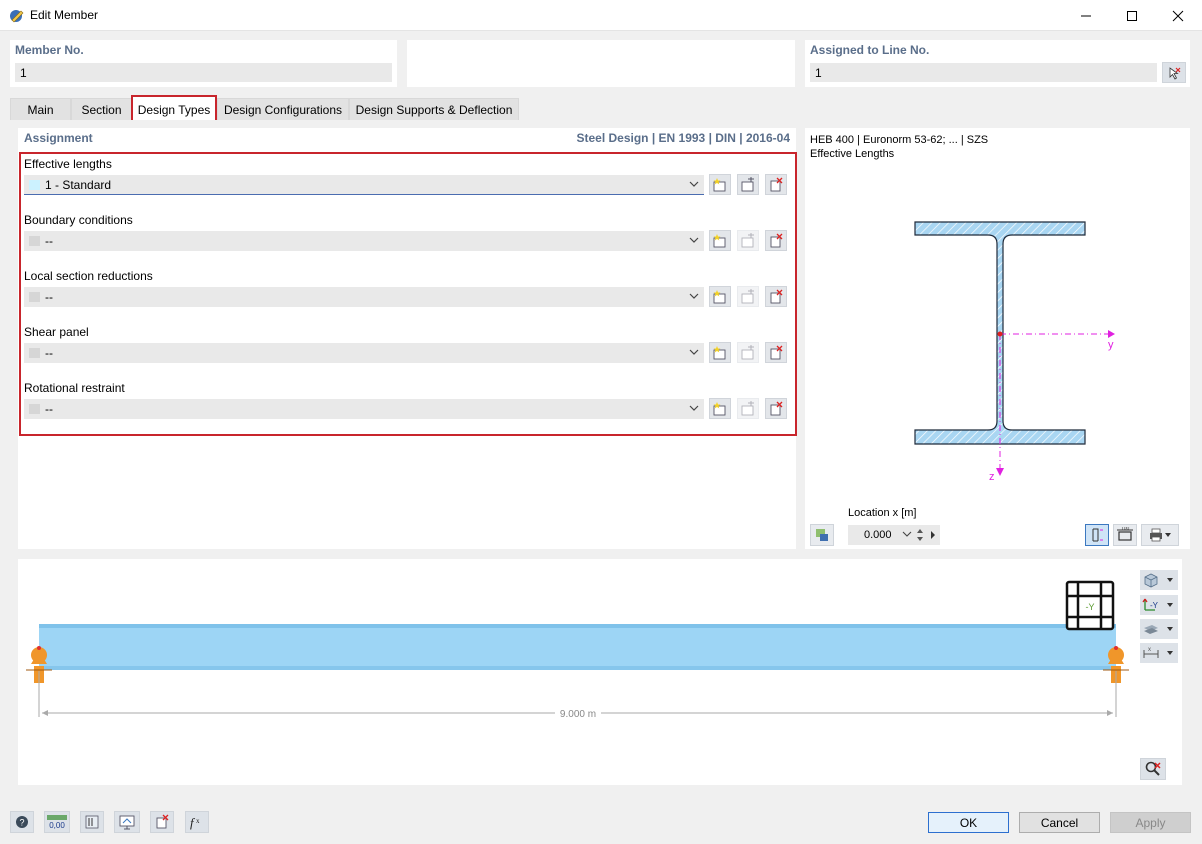  What do you see at coordinates (434, 109) in the screenshot?
I see `tab-design-supports-deflection: Design Supports & Deflection` at bounding box center [434, 109].